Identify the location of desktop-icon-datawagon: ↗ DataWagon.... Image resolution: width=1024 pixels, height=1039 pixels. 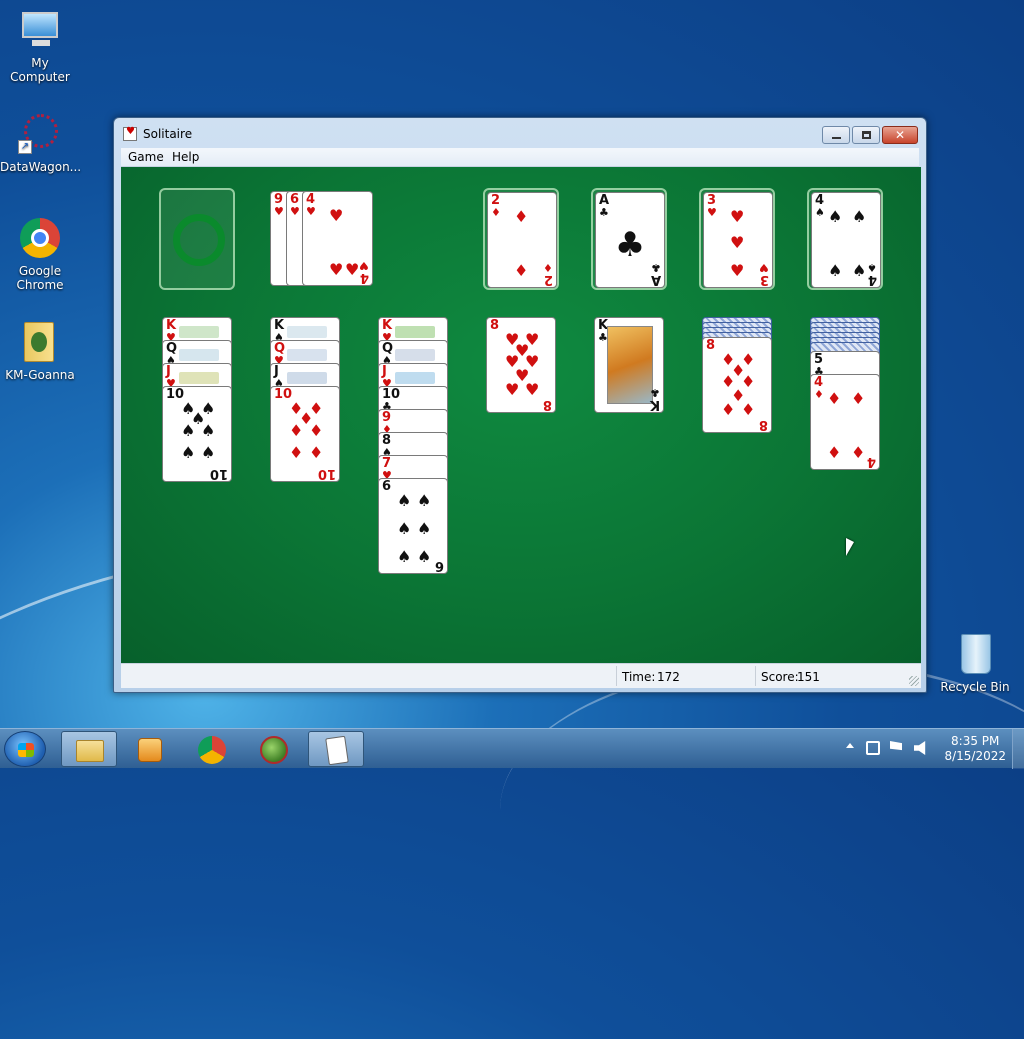
(41, 143).